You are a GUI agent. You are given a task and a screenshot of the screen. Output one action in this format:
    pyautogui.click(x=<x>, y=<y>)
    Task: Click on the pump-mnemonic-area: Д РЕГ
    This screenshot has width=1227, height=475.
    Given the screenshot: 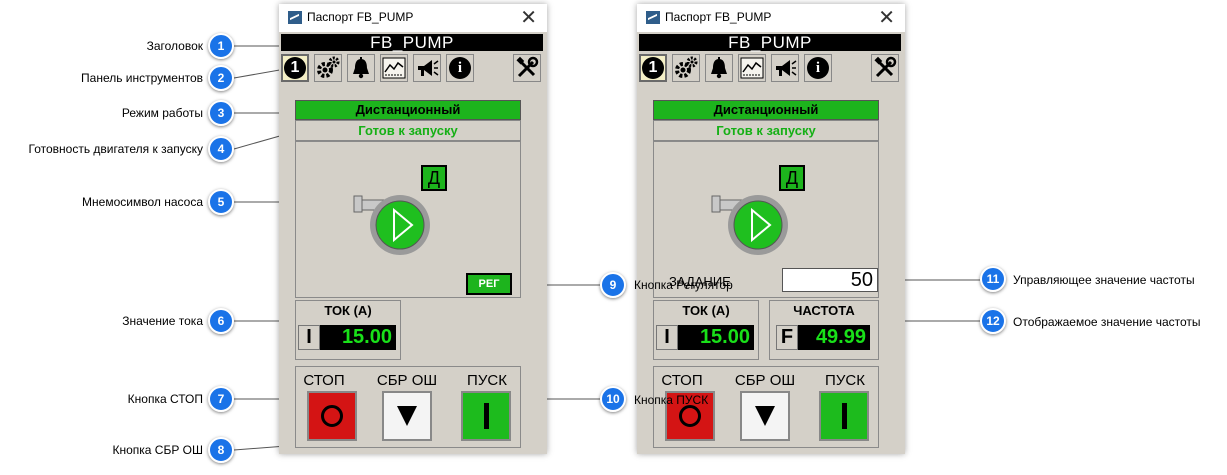 What is the action you would take?
    pyautogui.click(x=408, y=219)
    